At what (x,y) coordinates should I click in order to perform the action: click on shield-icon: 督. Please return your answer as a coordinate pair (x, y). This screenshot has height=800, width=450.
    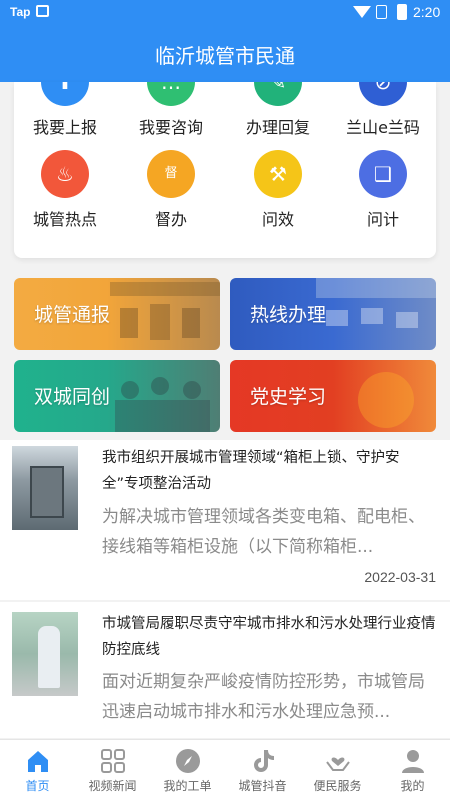
    Looking at the image, I should click on (171, 174).